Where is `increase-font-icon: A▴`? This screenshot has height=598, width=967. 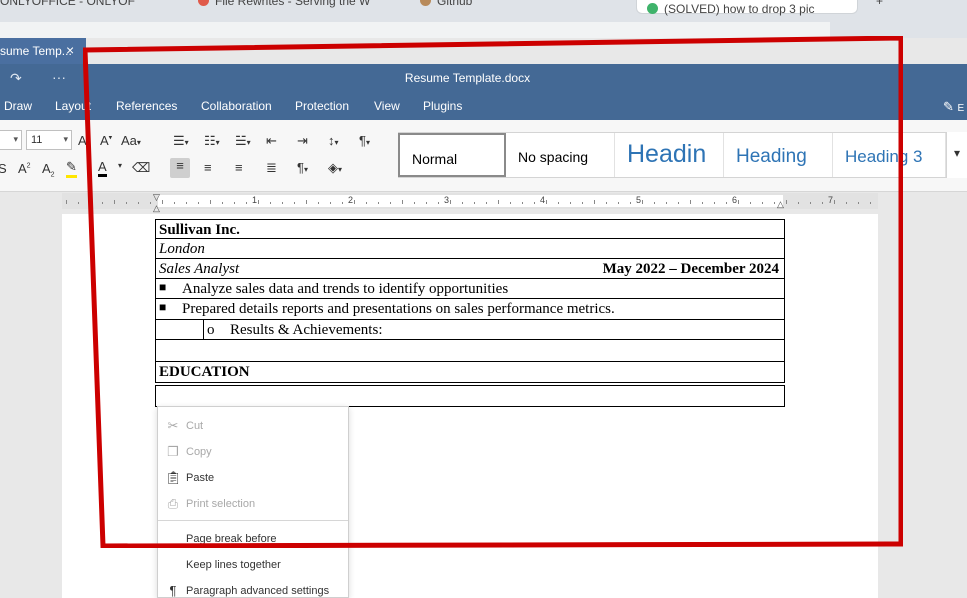
increase-font-icon: A▴ is located at coordinates (84, 140).